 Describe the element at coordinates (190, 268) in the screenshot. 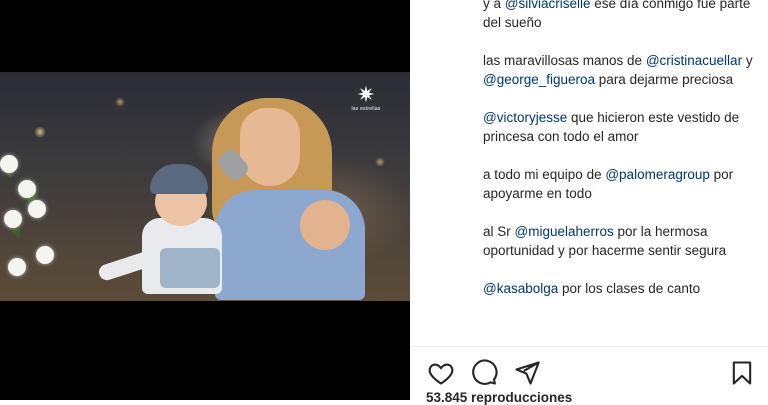

I see `baby-overall` at that location.